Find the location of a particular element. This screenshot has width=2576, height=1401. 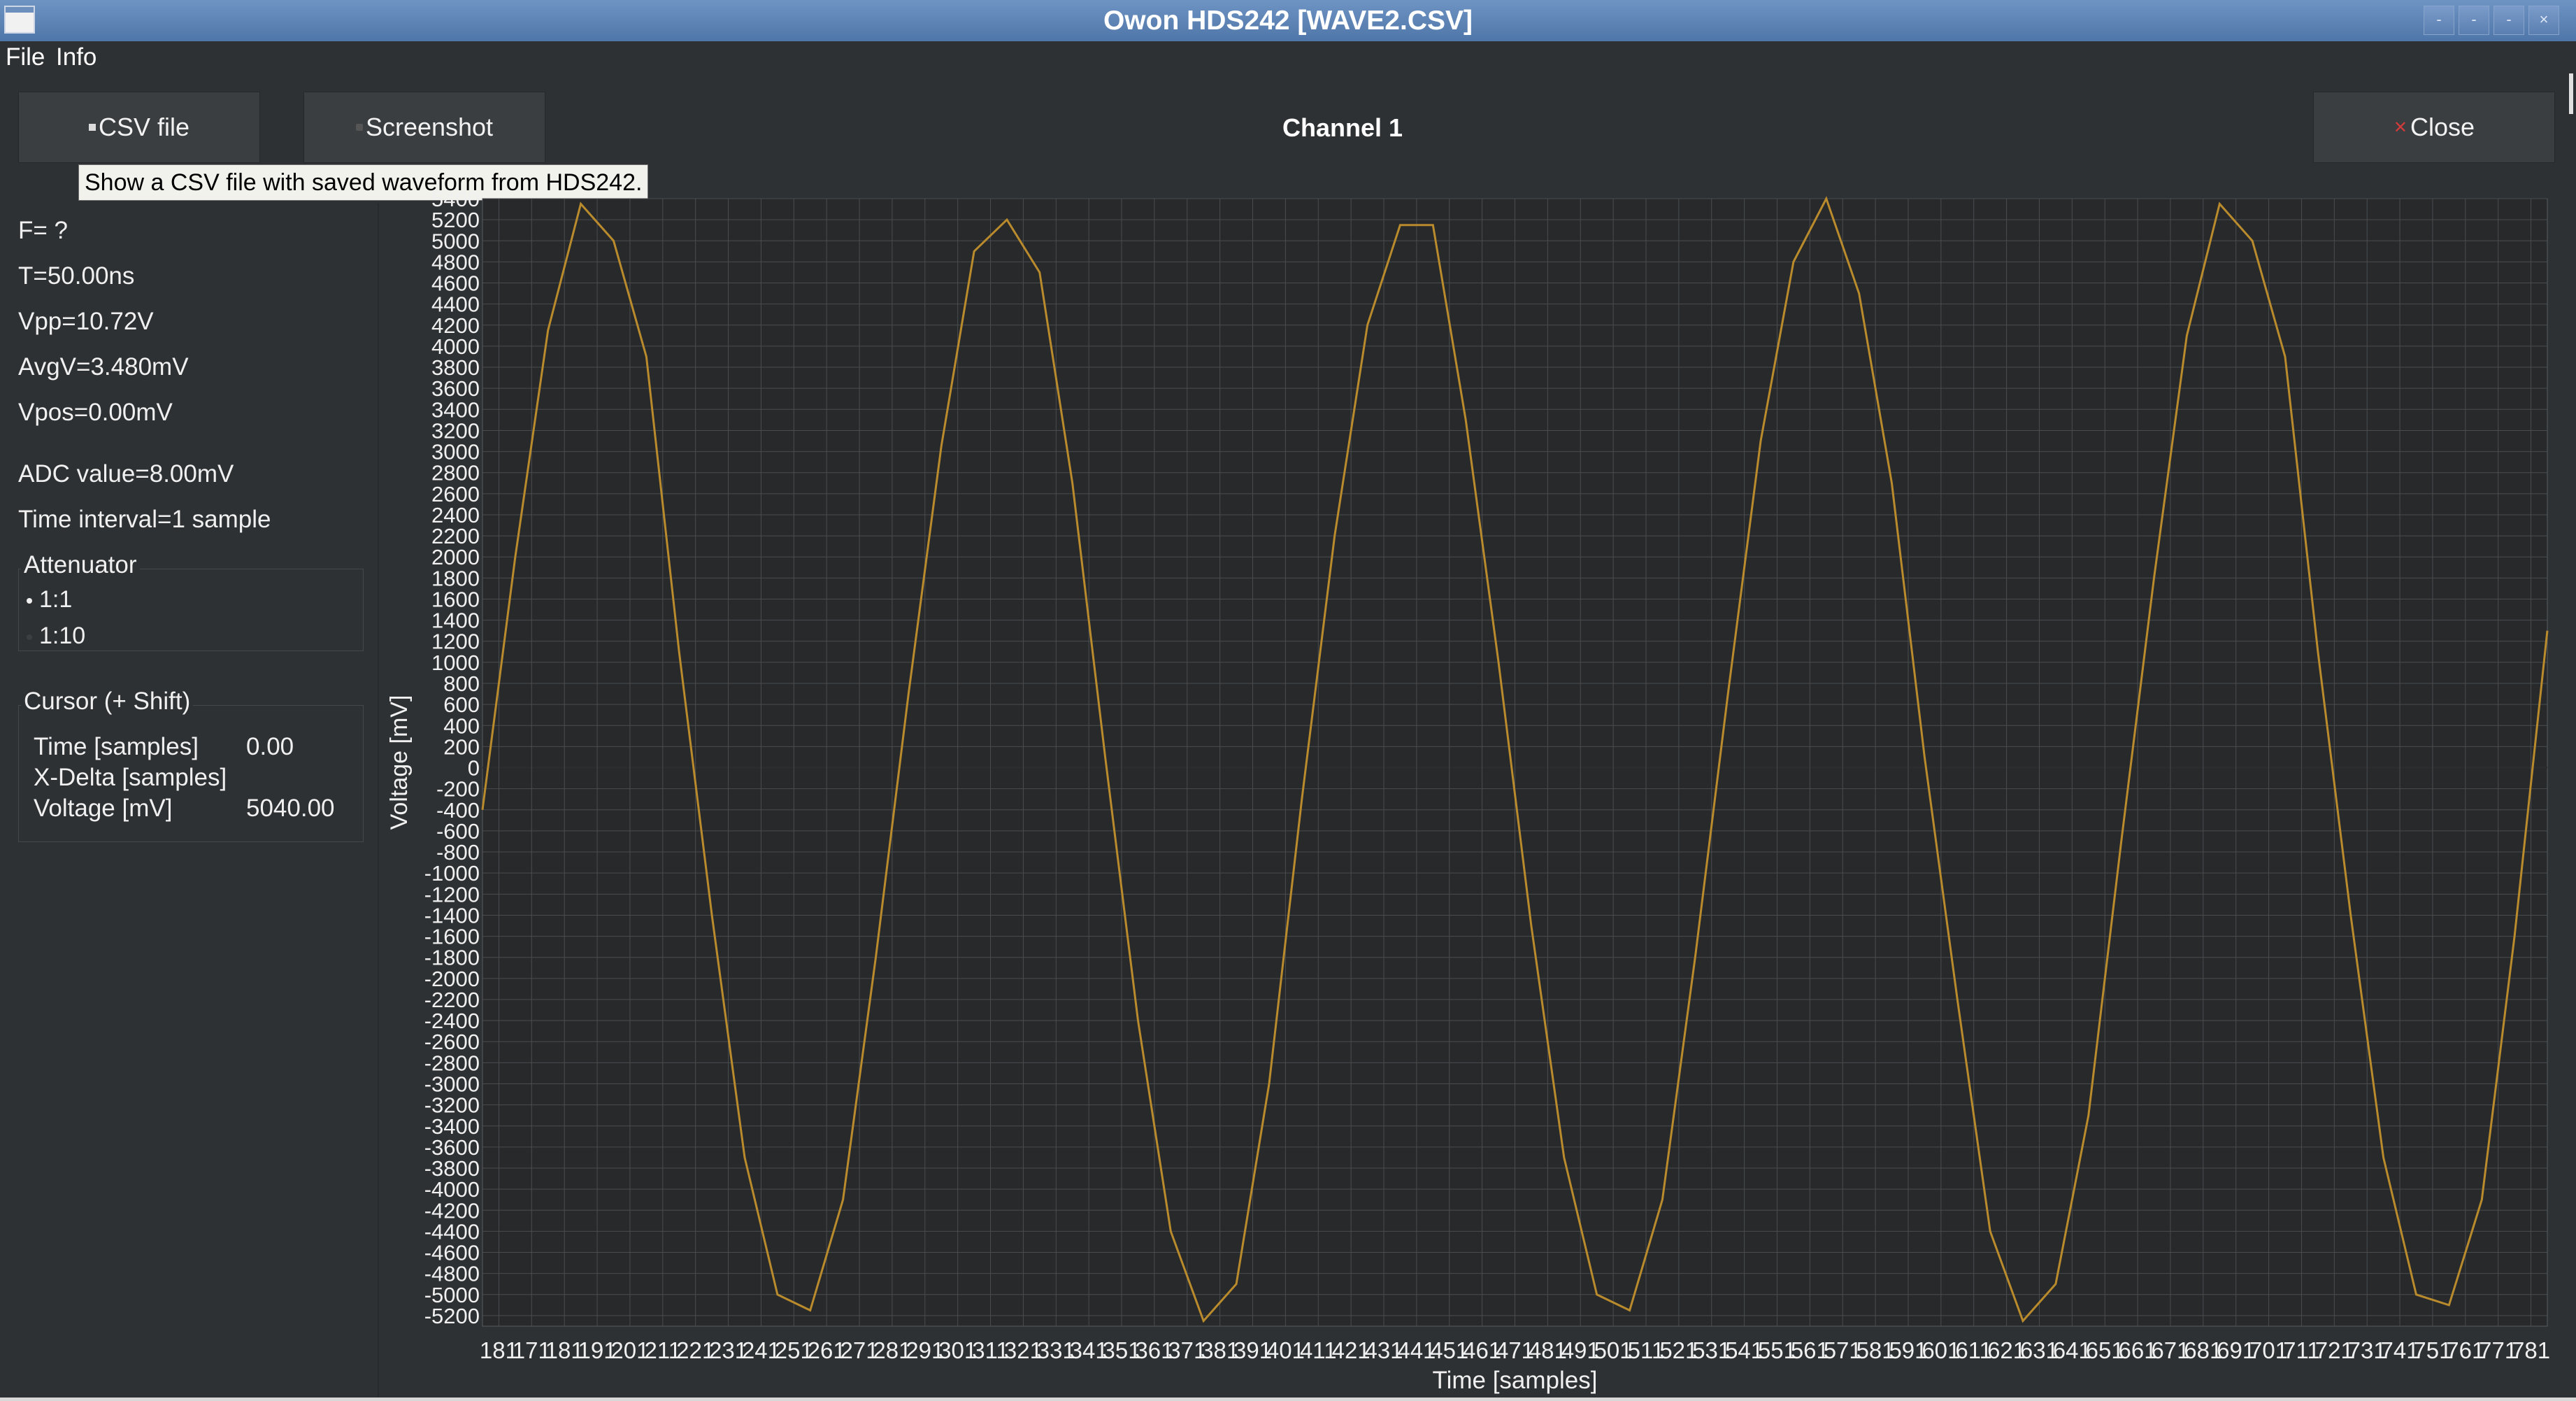

x-tick-label: 701 is located at coordinates (2268, 1350).